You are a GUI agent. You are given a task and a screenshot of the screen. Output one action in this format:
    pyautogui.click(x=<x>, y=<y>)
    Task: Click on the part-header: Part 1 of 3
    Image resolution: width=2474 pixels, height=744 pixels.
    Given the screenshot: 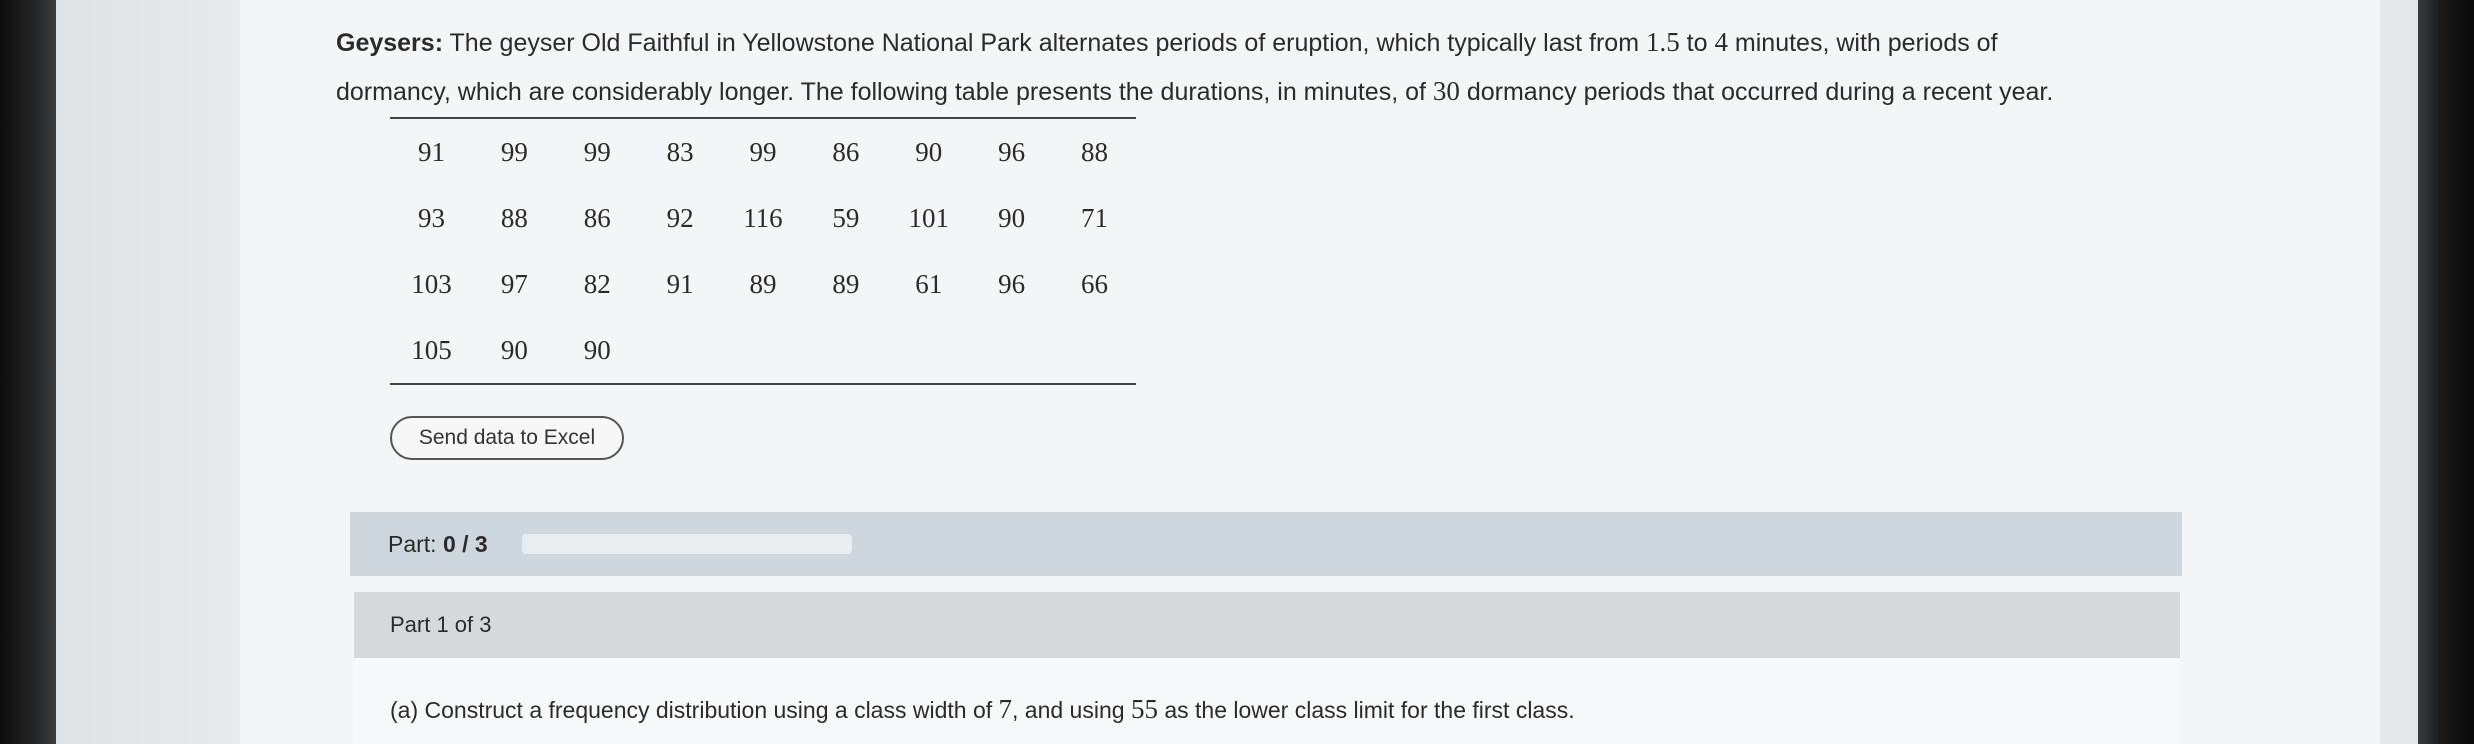 What is the action you would take?
    pyautogui.click(x=1267, y=625)
    